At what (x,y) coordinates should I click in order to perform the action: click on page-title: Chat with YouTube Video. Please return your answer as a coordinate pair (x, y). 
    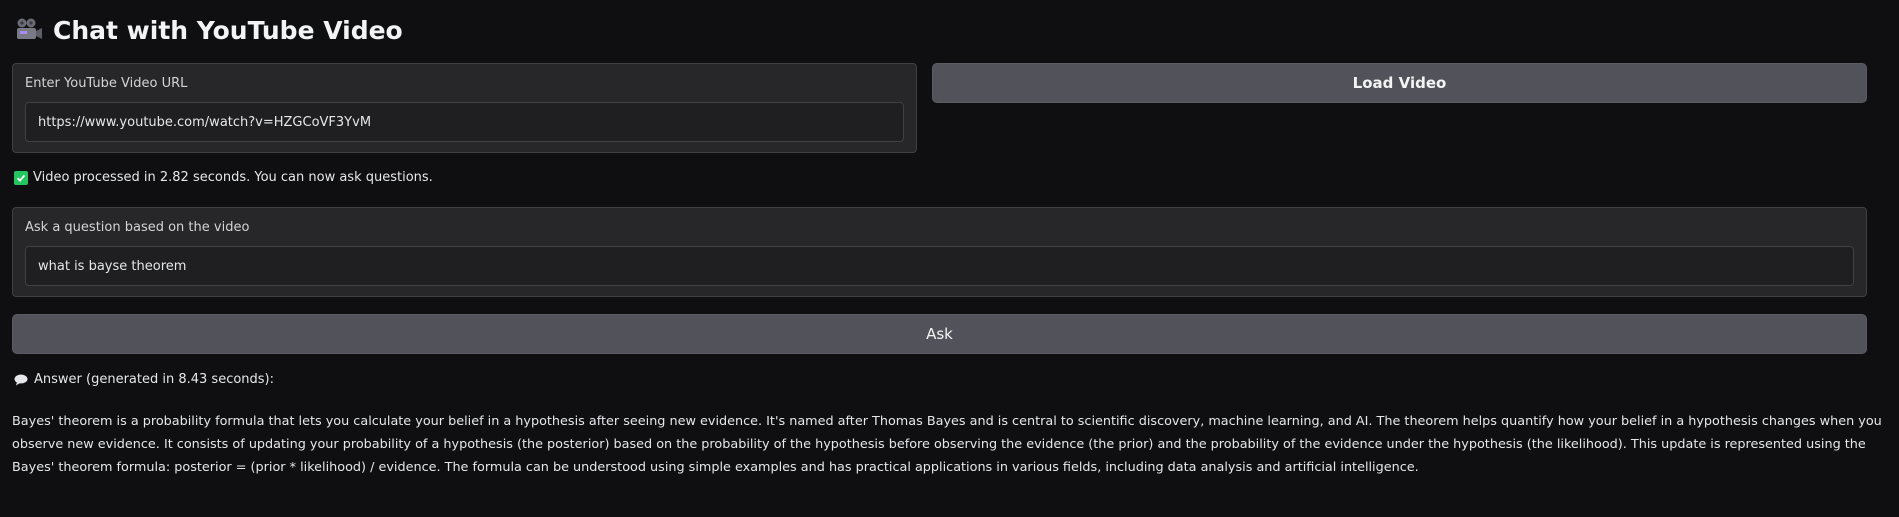
    Looking at the image, I should click on (209, 30).